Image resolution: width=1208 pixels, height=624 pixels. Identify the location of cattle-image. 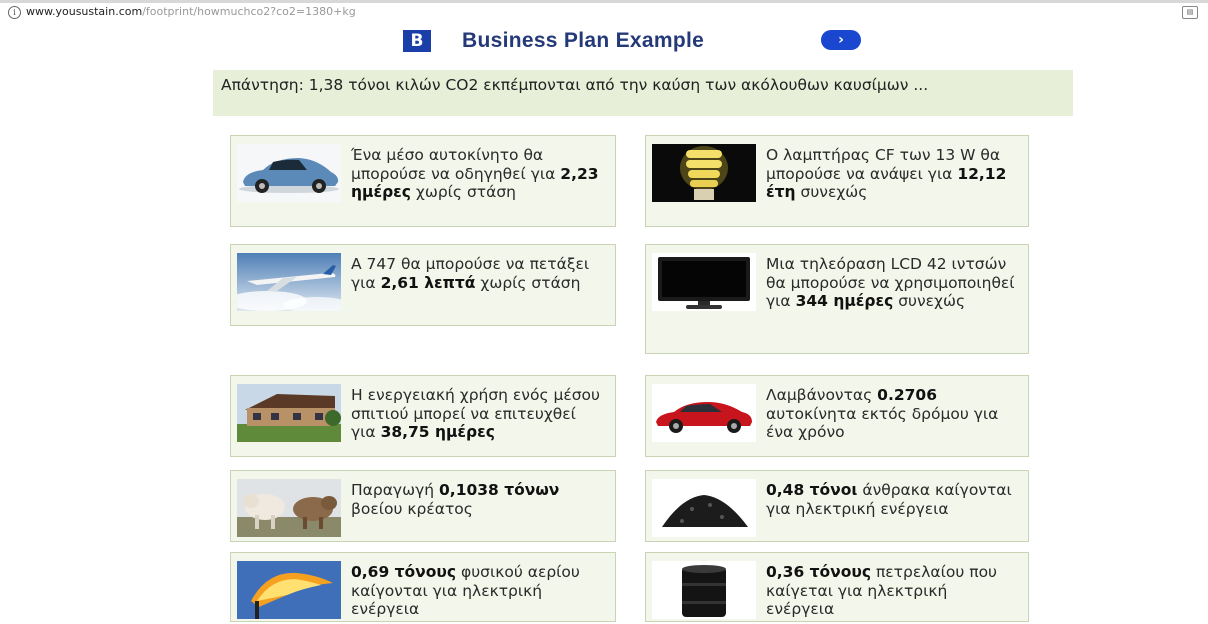
(289, 508).